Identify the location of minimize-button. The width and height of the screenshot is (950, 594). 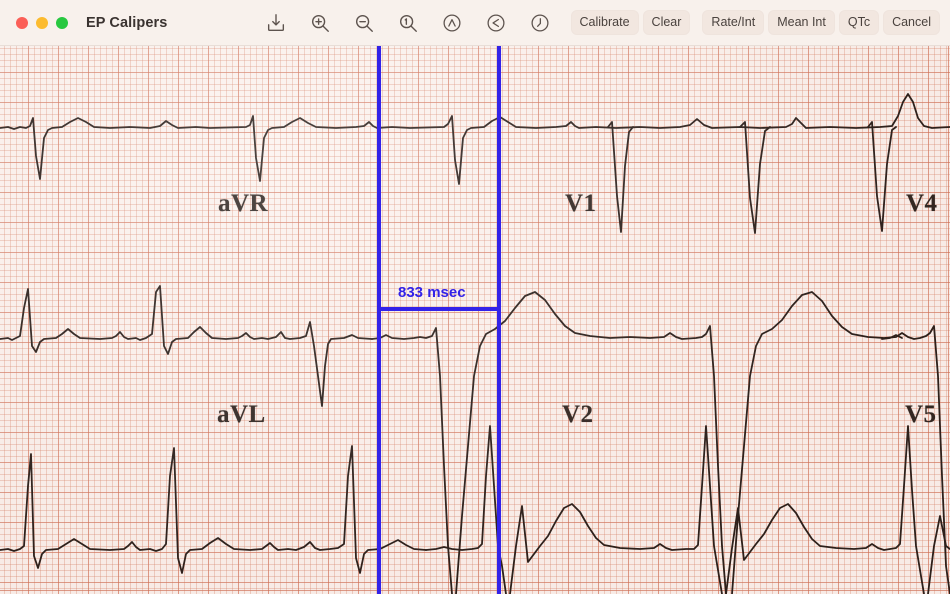
(42, 22).